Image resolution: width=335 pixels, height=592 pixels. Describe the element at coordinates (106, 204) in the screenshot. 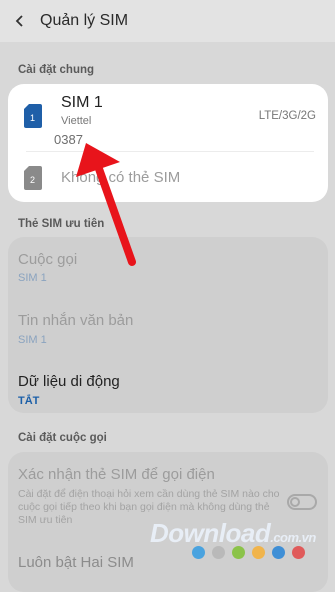

I see `annotation-arrow-icon` at that location.